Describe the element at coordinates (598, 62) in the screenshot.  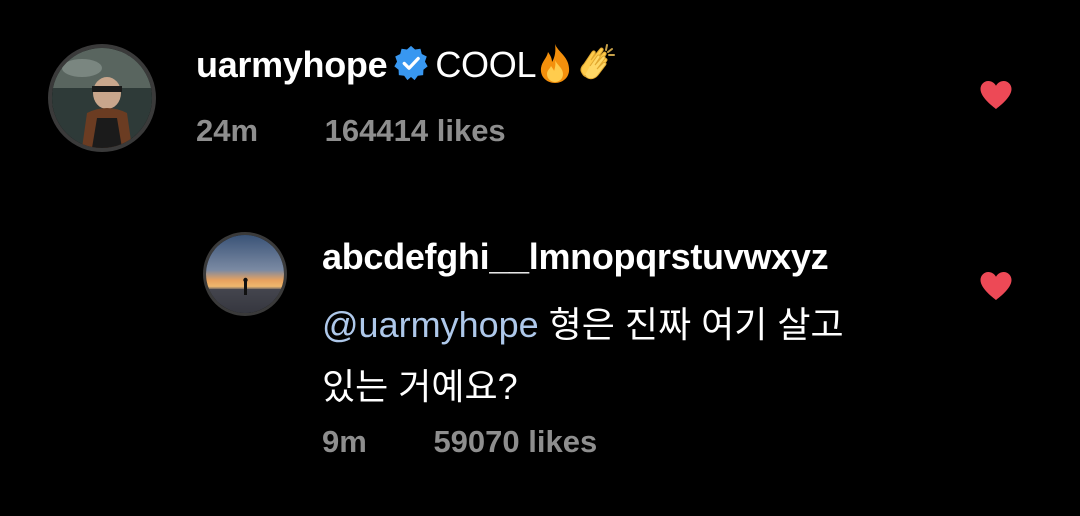
I see `clapping-hands-emoji` at that location.